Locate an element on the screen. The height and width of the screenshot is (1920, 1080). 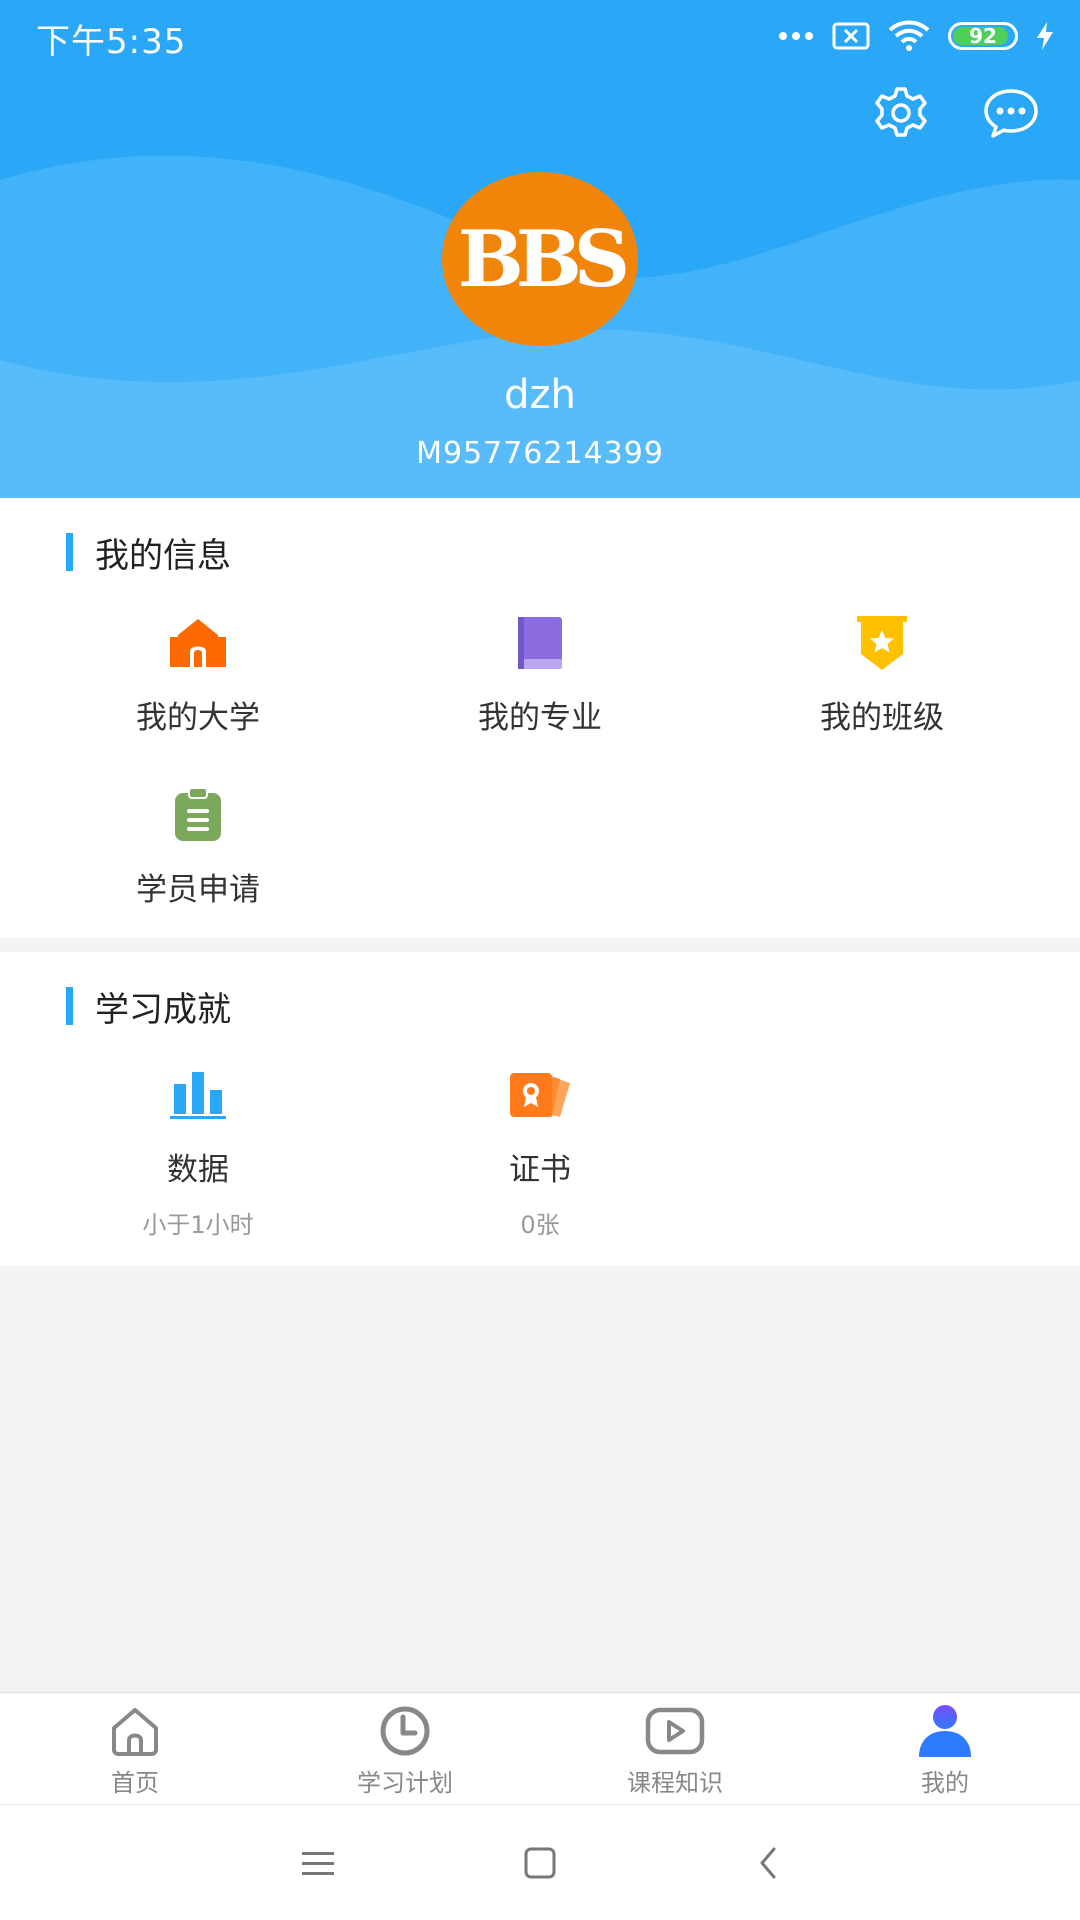
tab-course-knowledge: 课程知识 is located at coordinates (675, 1748).